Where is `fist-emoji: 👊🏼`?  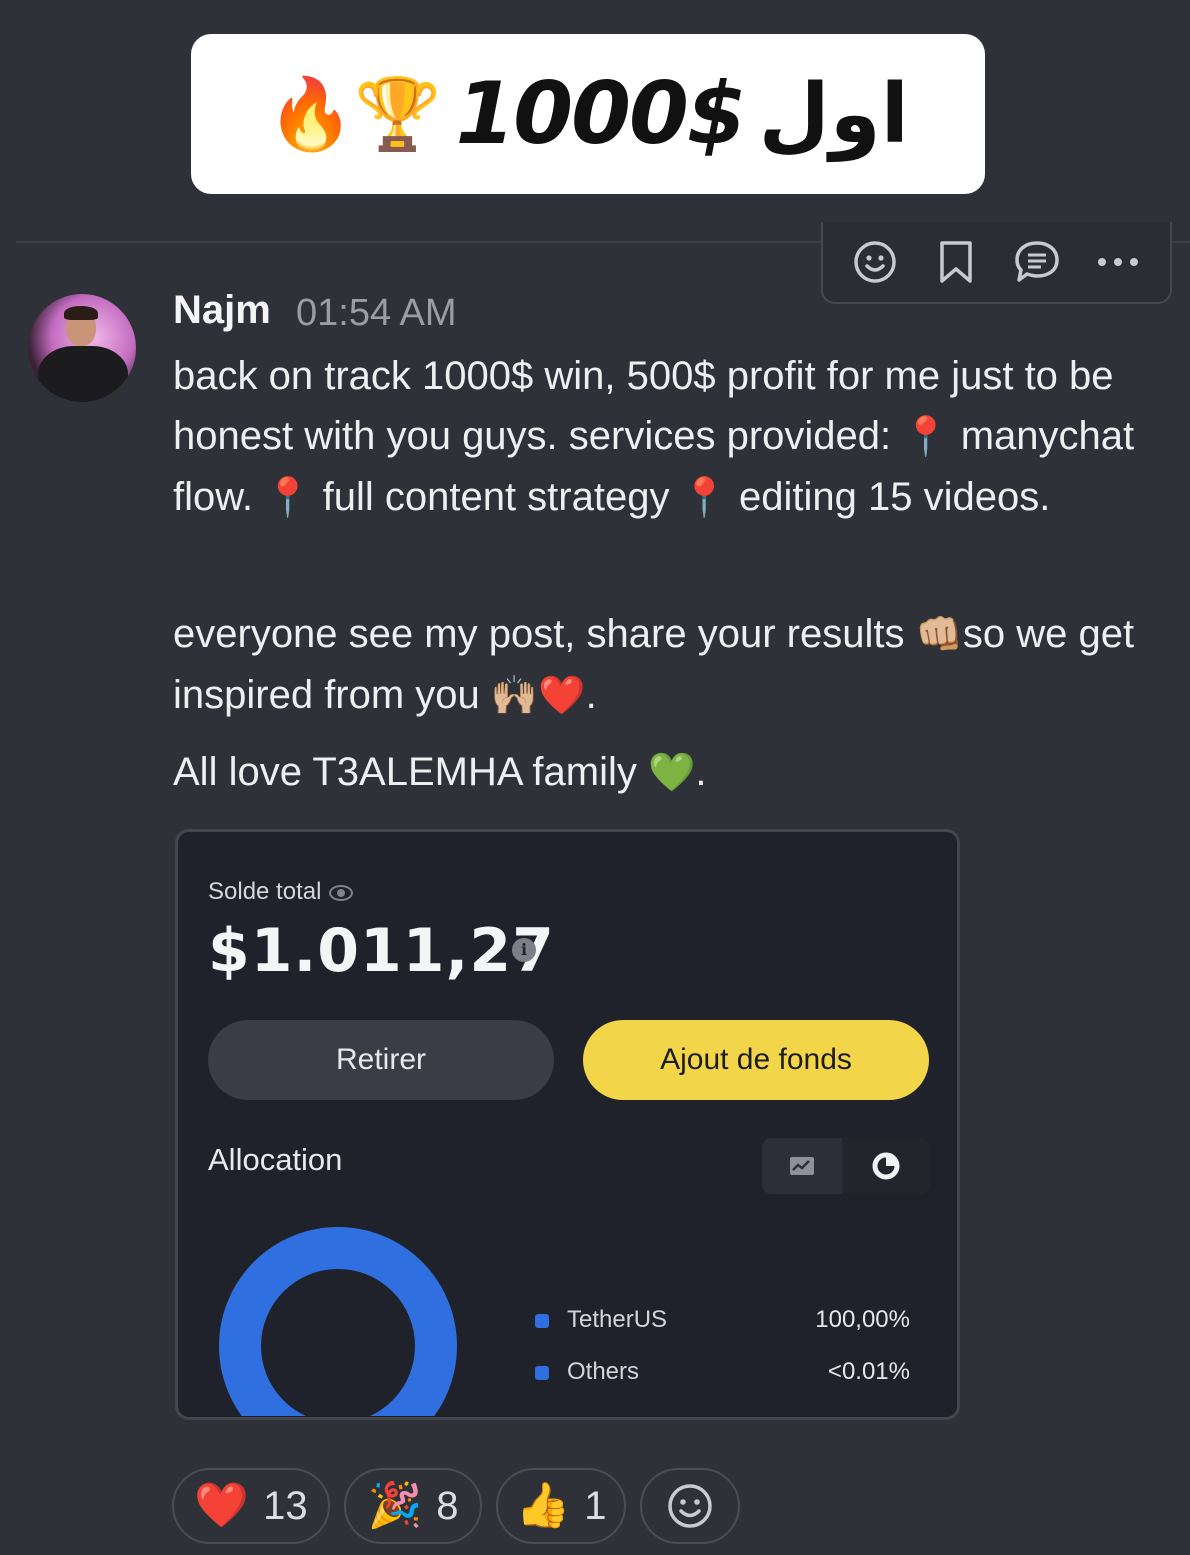
fist-emoji: 👊🏼 is located at coordinates (939, 635).